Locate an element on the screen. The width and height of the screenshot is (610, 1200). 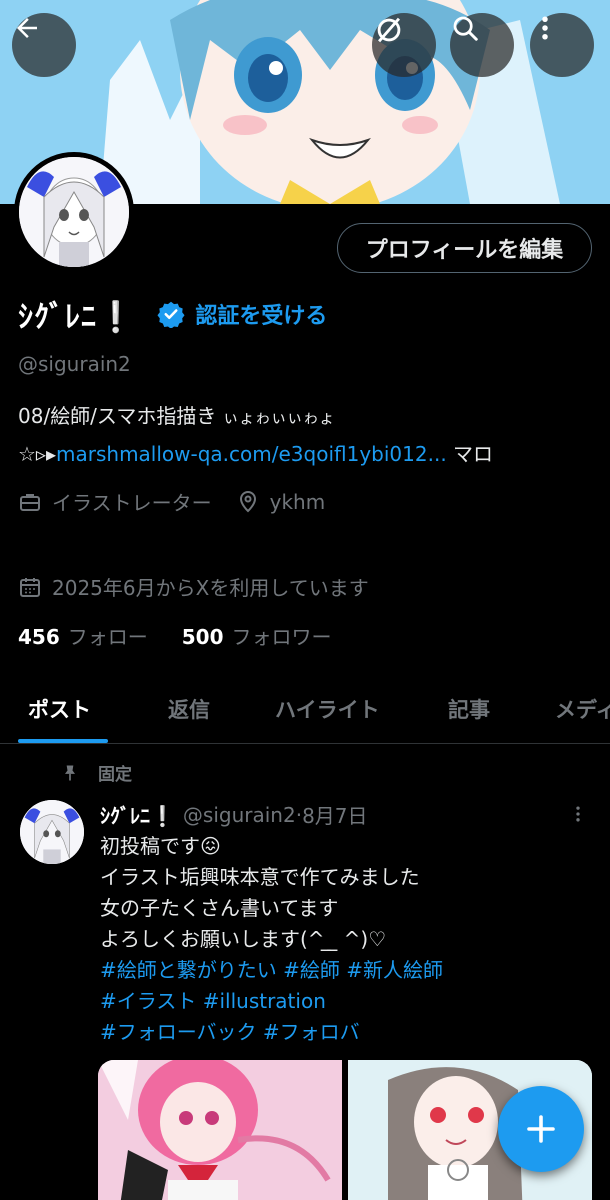
post-hashtags: #絵師と繋がりたい #絵師 #新人絵師 is located at coordinates (340, 970).